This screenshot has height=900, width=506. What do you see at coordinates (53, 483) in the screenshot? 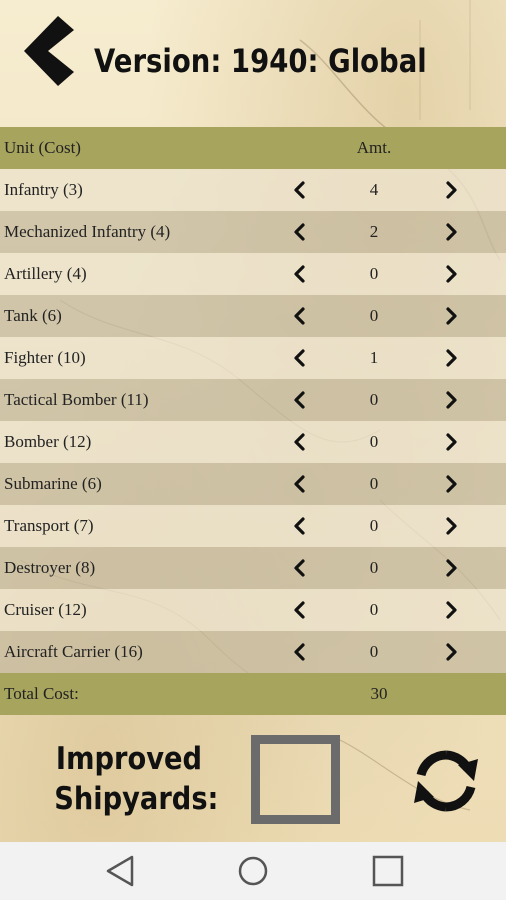
I see `unit-name: Submarine (6)` at bounding box center [53, 483].